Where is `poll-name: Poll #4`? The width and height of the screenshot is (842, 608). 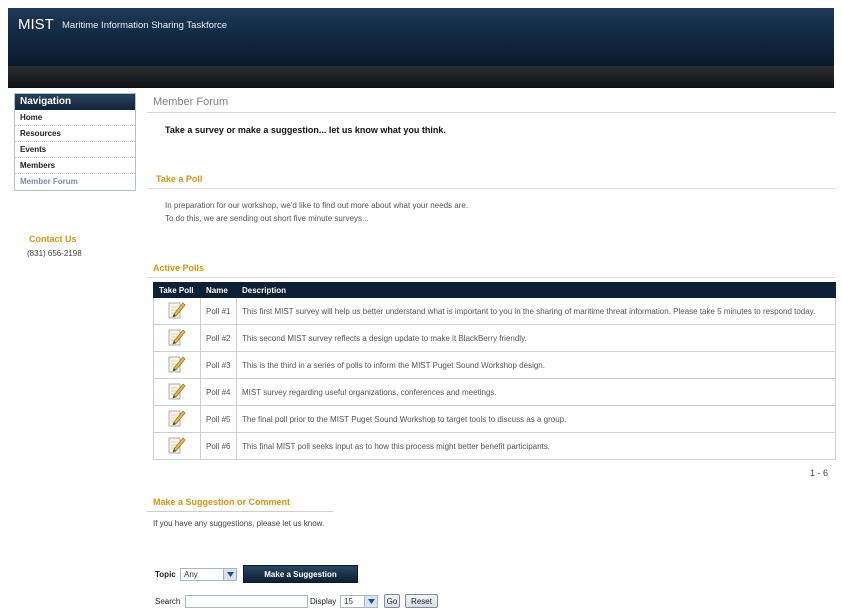 poll-name: Poll #4 is located at coordinates (218, 392).